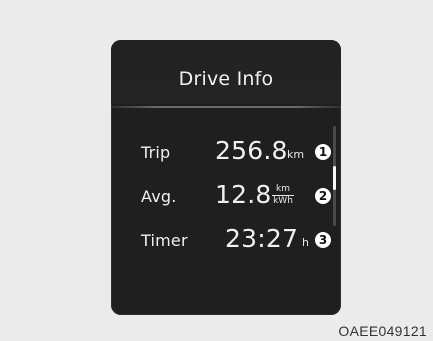 The width and height of the screenshot is (433, 341). I want to click on callout-1: 1, so click(323, 152).